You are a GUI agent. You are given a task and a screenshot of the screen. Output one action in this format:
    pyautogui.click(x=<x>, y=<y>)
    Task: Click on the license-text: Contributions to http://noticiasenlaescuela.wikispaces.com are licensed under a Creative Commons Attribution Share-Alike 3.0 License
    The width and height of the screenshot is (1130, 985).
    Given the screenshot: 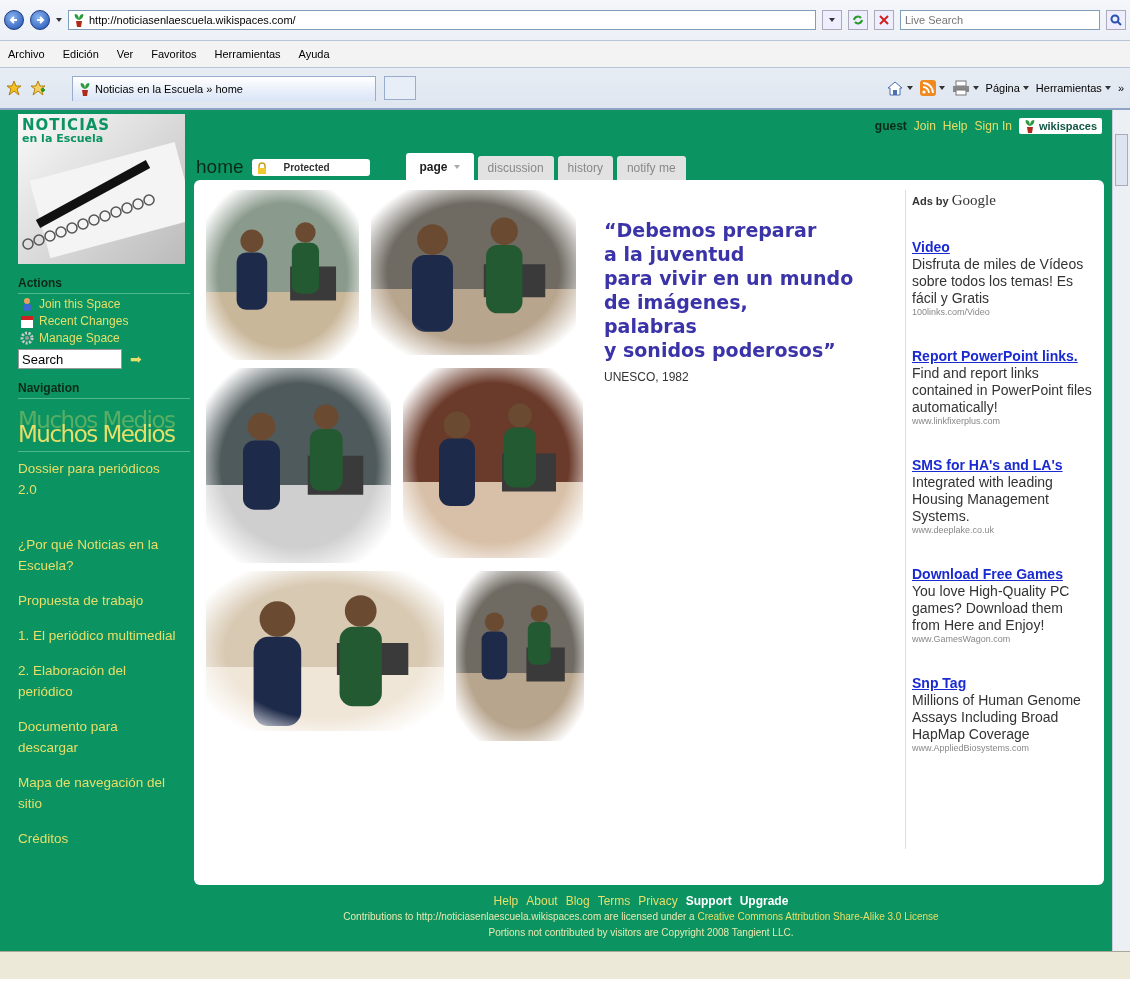 What is the action you would take?
    pyautogui.click(x=641, y=917)
    